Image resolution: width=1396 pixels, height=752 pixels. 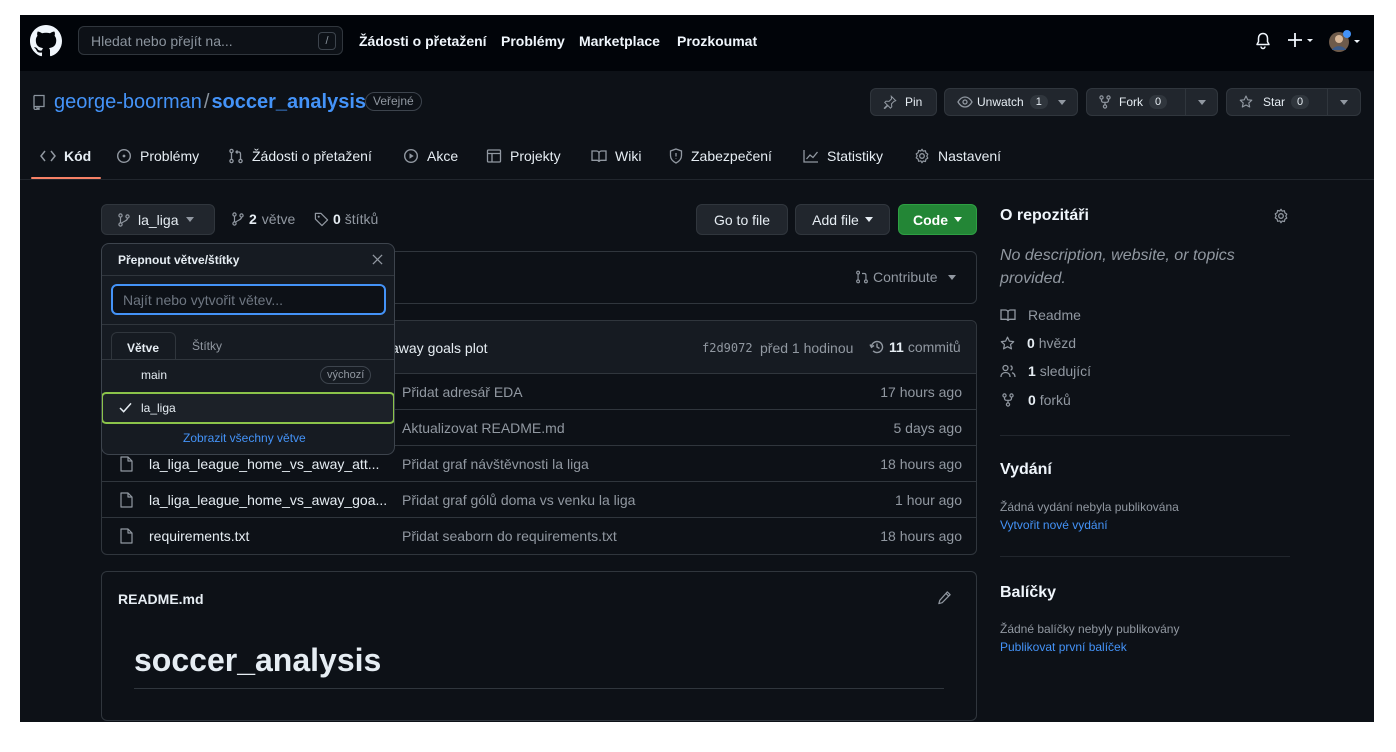 I want to click on view-all-branches-link: Zobrazit všechny větve, so click(x=244, y=438).